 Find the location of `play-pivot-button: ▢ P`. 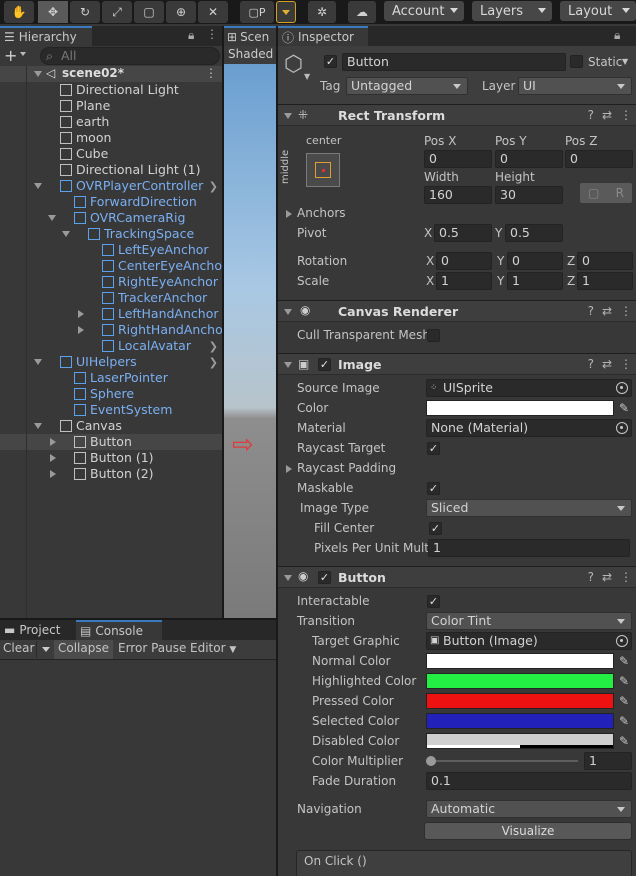

play-pivot-button: ▢ P is located at coordinates (257, 12).